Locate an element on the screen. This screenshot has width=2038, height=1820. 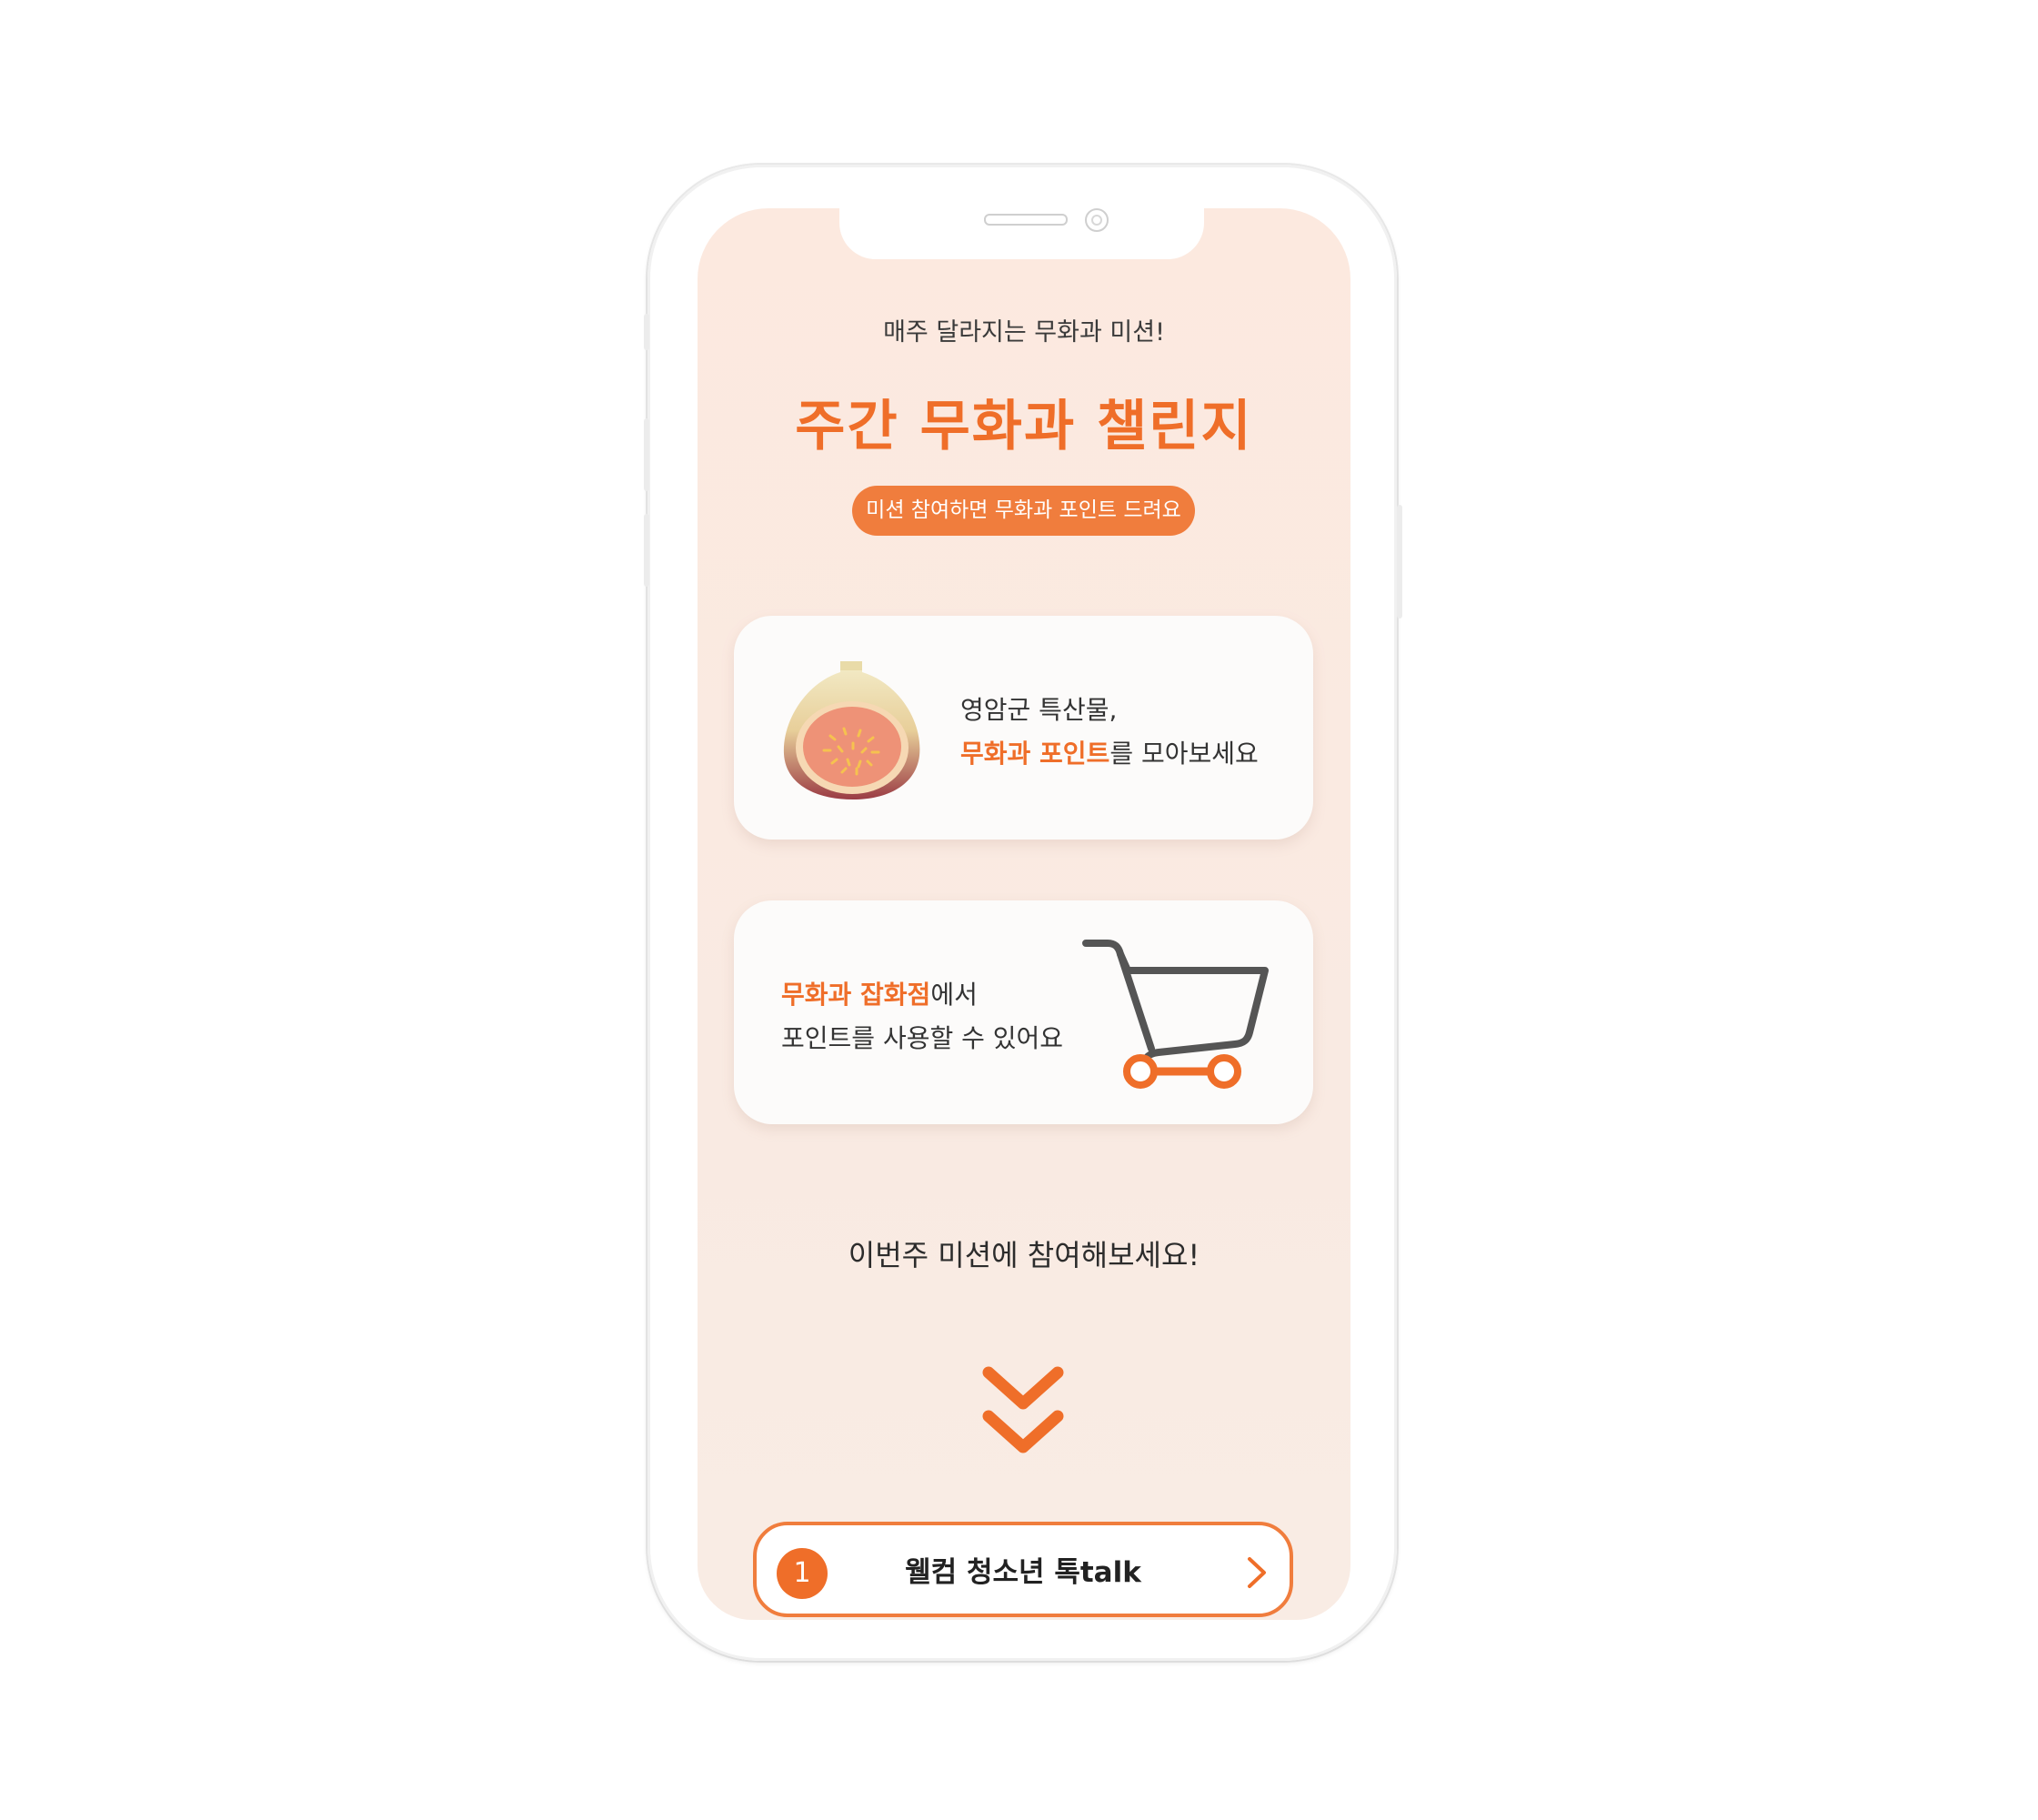
card-shop-line1-rest: 에서 is located at coordinates (954, 995).